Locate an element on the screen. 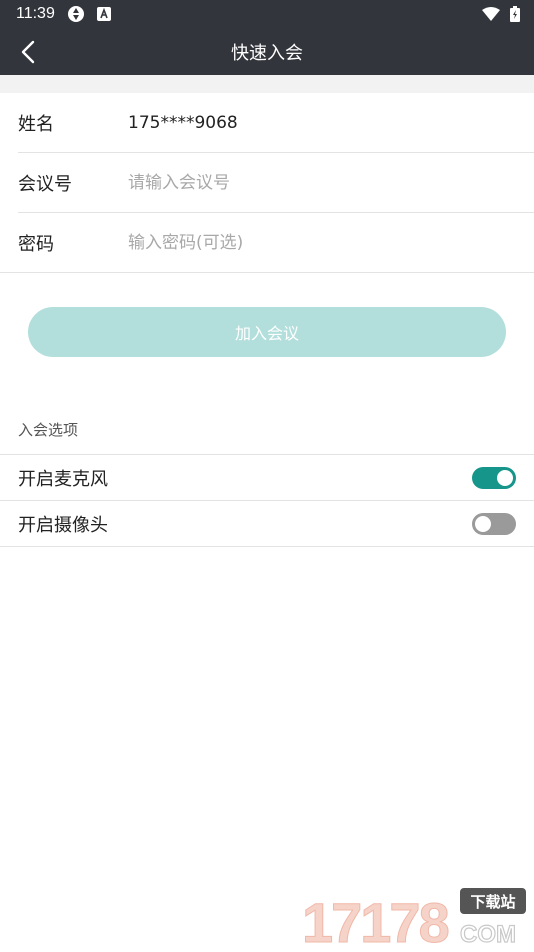 The image size is (534, 952). join-meeting-button: 加入会议 is located at coordinates (267, 332).